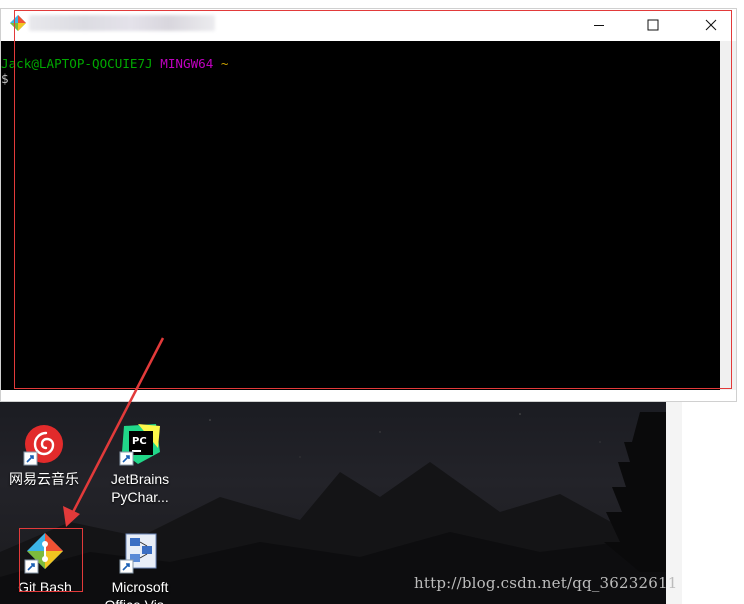  Describe the element at coordinates (114, 432) in the screenshot. I see `annotation-arrow` at that location.